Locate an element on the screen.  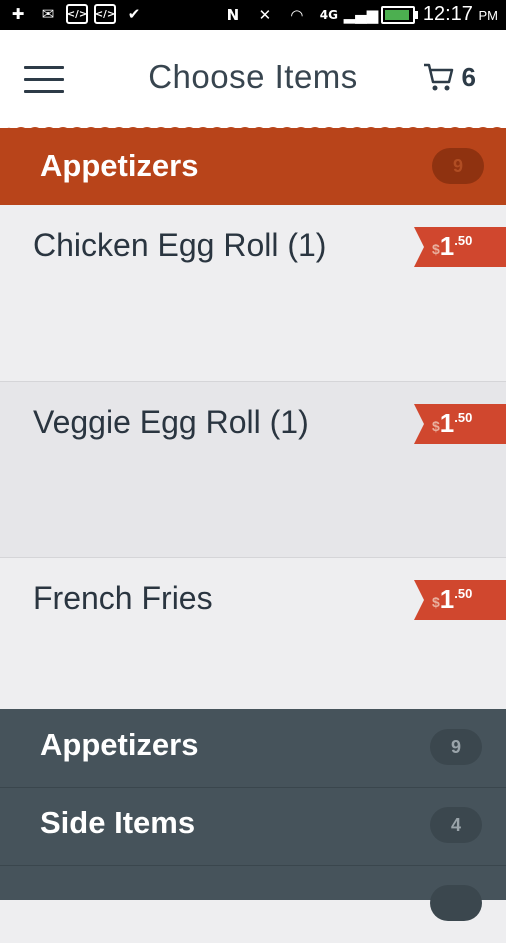
code-icon: </> is located at coordinates (77, 14).